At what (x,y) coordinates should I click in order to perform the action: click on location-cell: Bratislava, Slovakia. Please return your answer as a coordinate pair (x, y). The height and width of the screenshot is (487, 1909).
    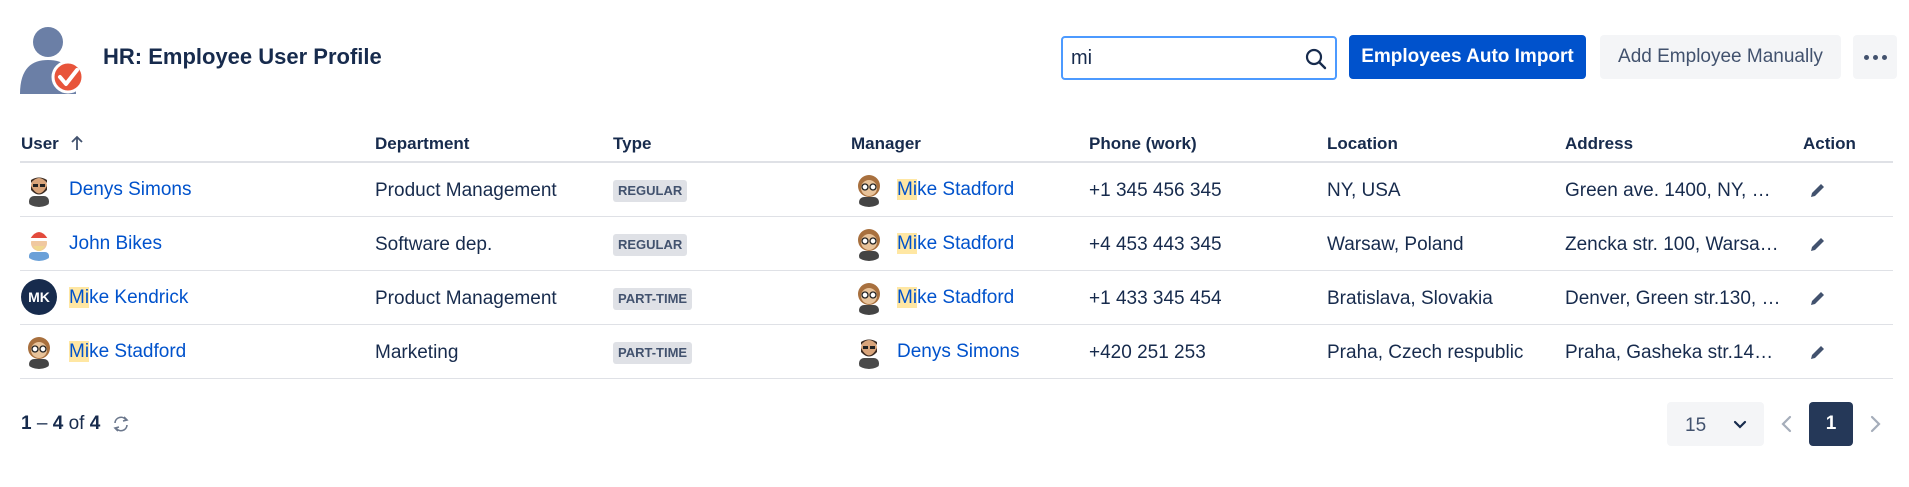
    Looking at the image, I should click on (1410, 298).